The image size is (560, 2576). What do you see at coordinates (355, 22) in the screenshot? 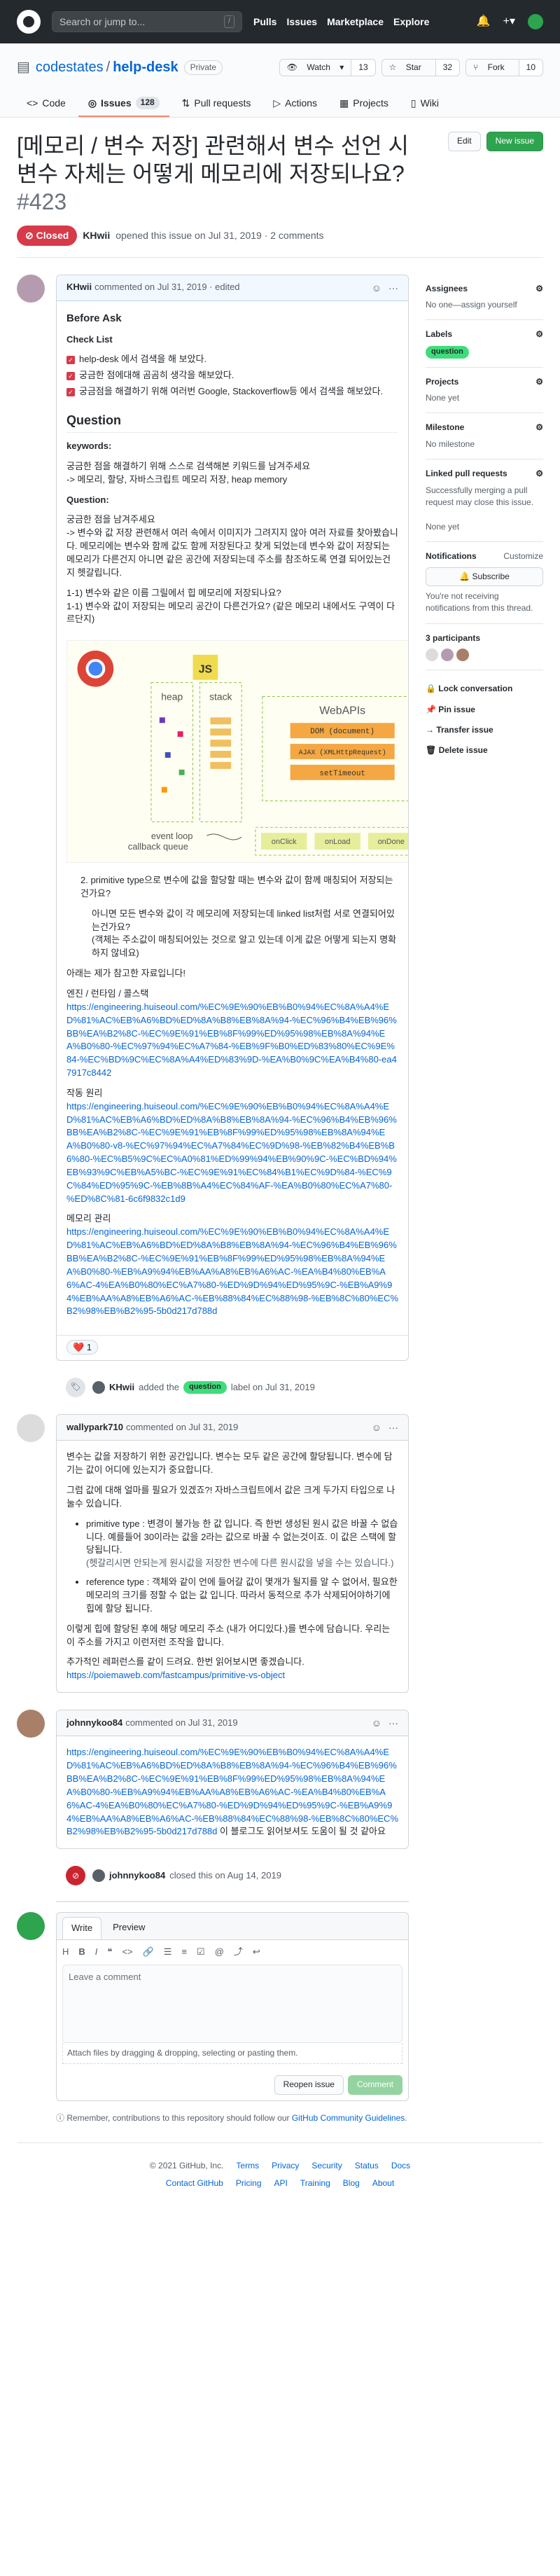
I see `nav-marketplace: Marketplace` at bounding box center [355, 22].